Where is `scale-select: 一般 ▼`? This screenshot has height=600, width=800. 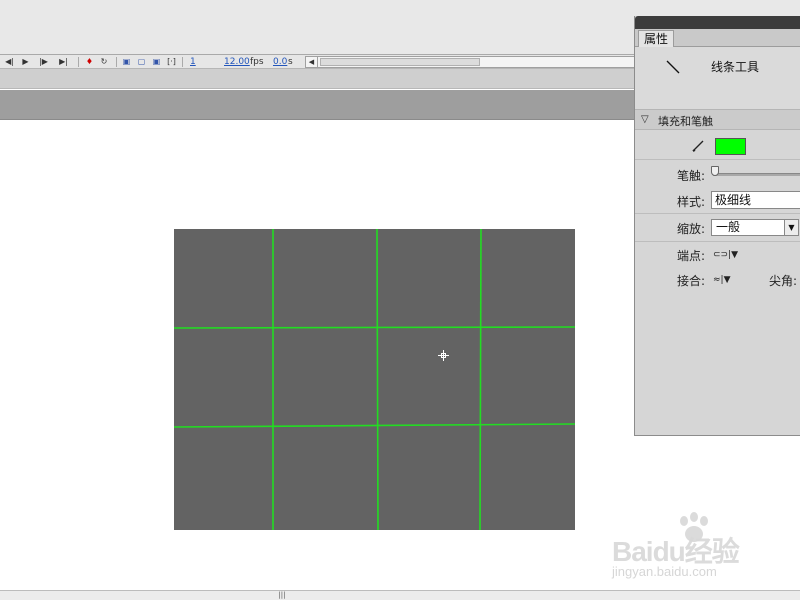
scale-select: 一般 ▼ is located at coordinates (755, 227).